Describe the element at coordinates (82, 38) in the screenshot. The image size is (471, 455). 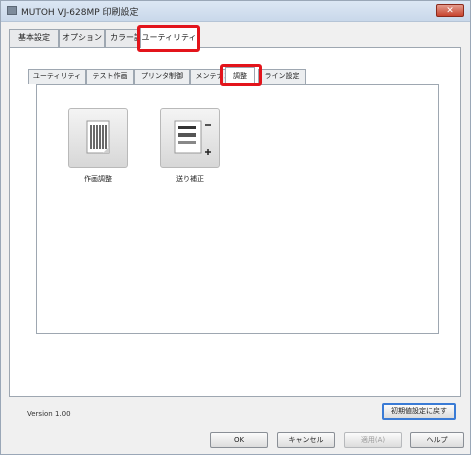
I see `tab-options: オプション` at that location.